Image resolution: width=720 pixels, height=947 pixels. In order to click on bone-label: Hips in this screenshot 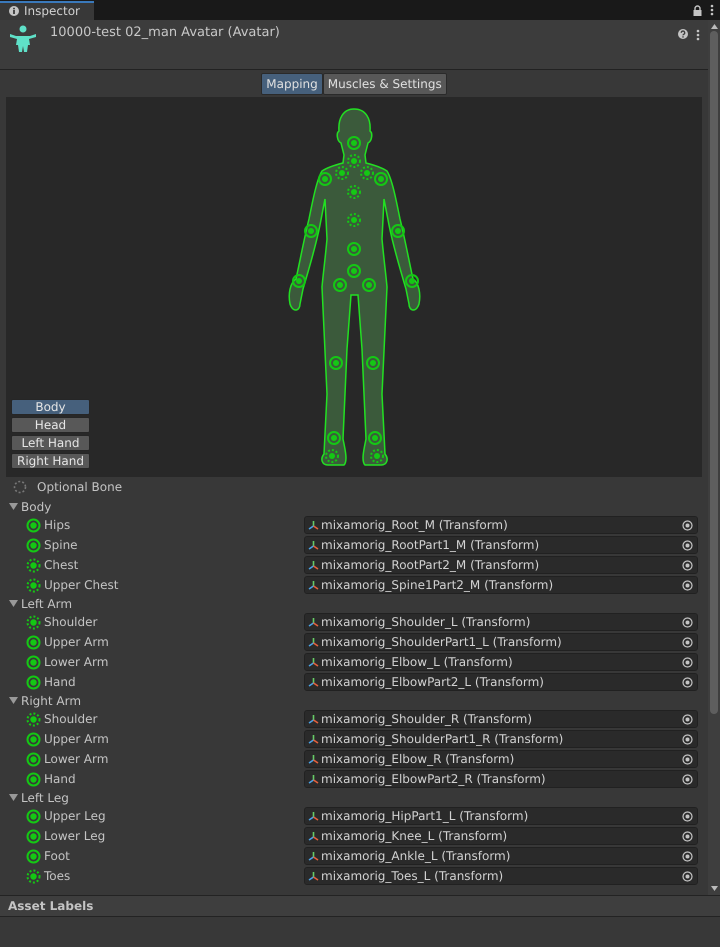, I will do `click(58, 525)`.